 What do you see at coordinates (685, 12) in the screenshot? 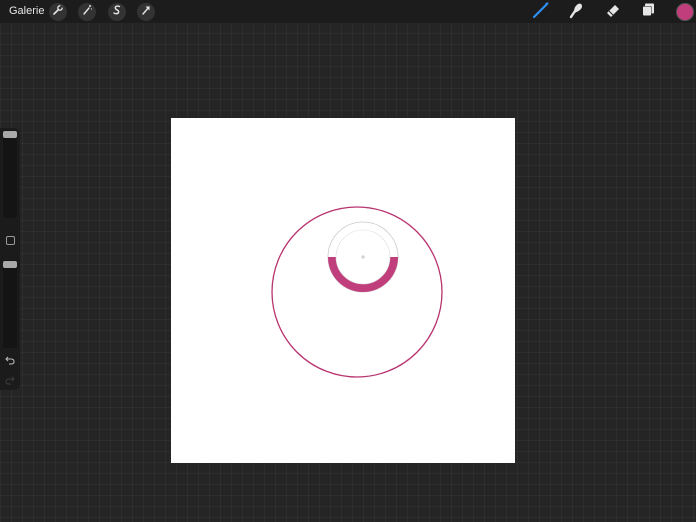
I see `color-picker-button` at bounding box center [685, 12].